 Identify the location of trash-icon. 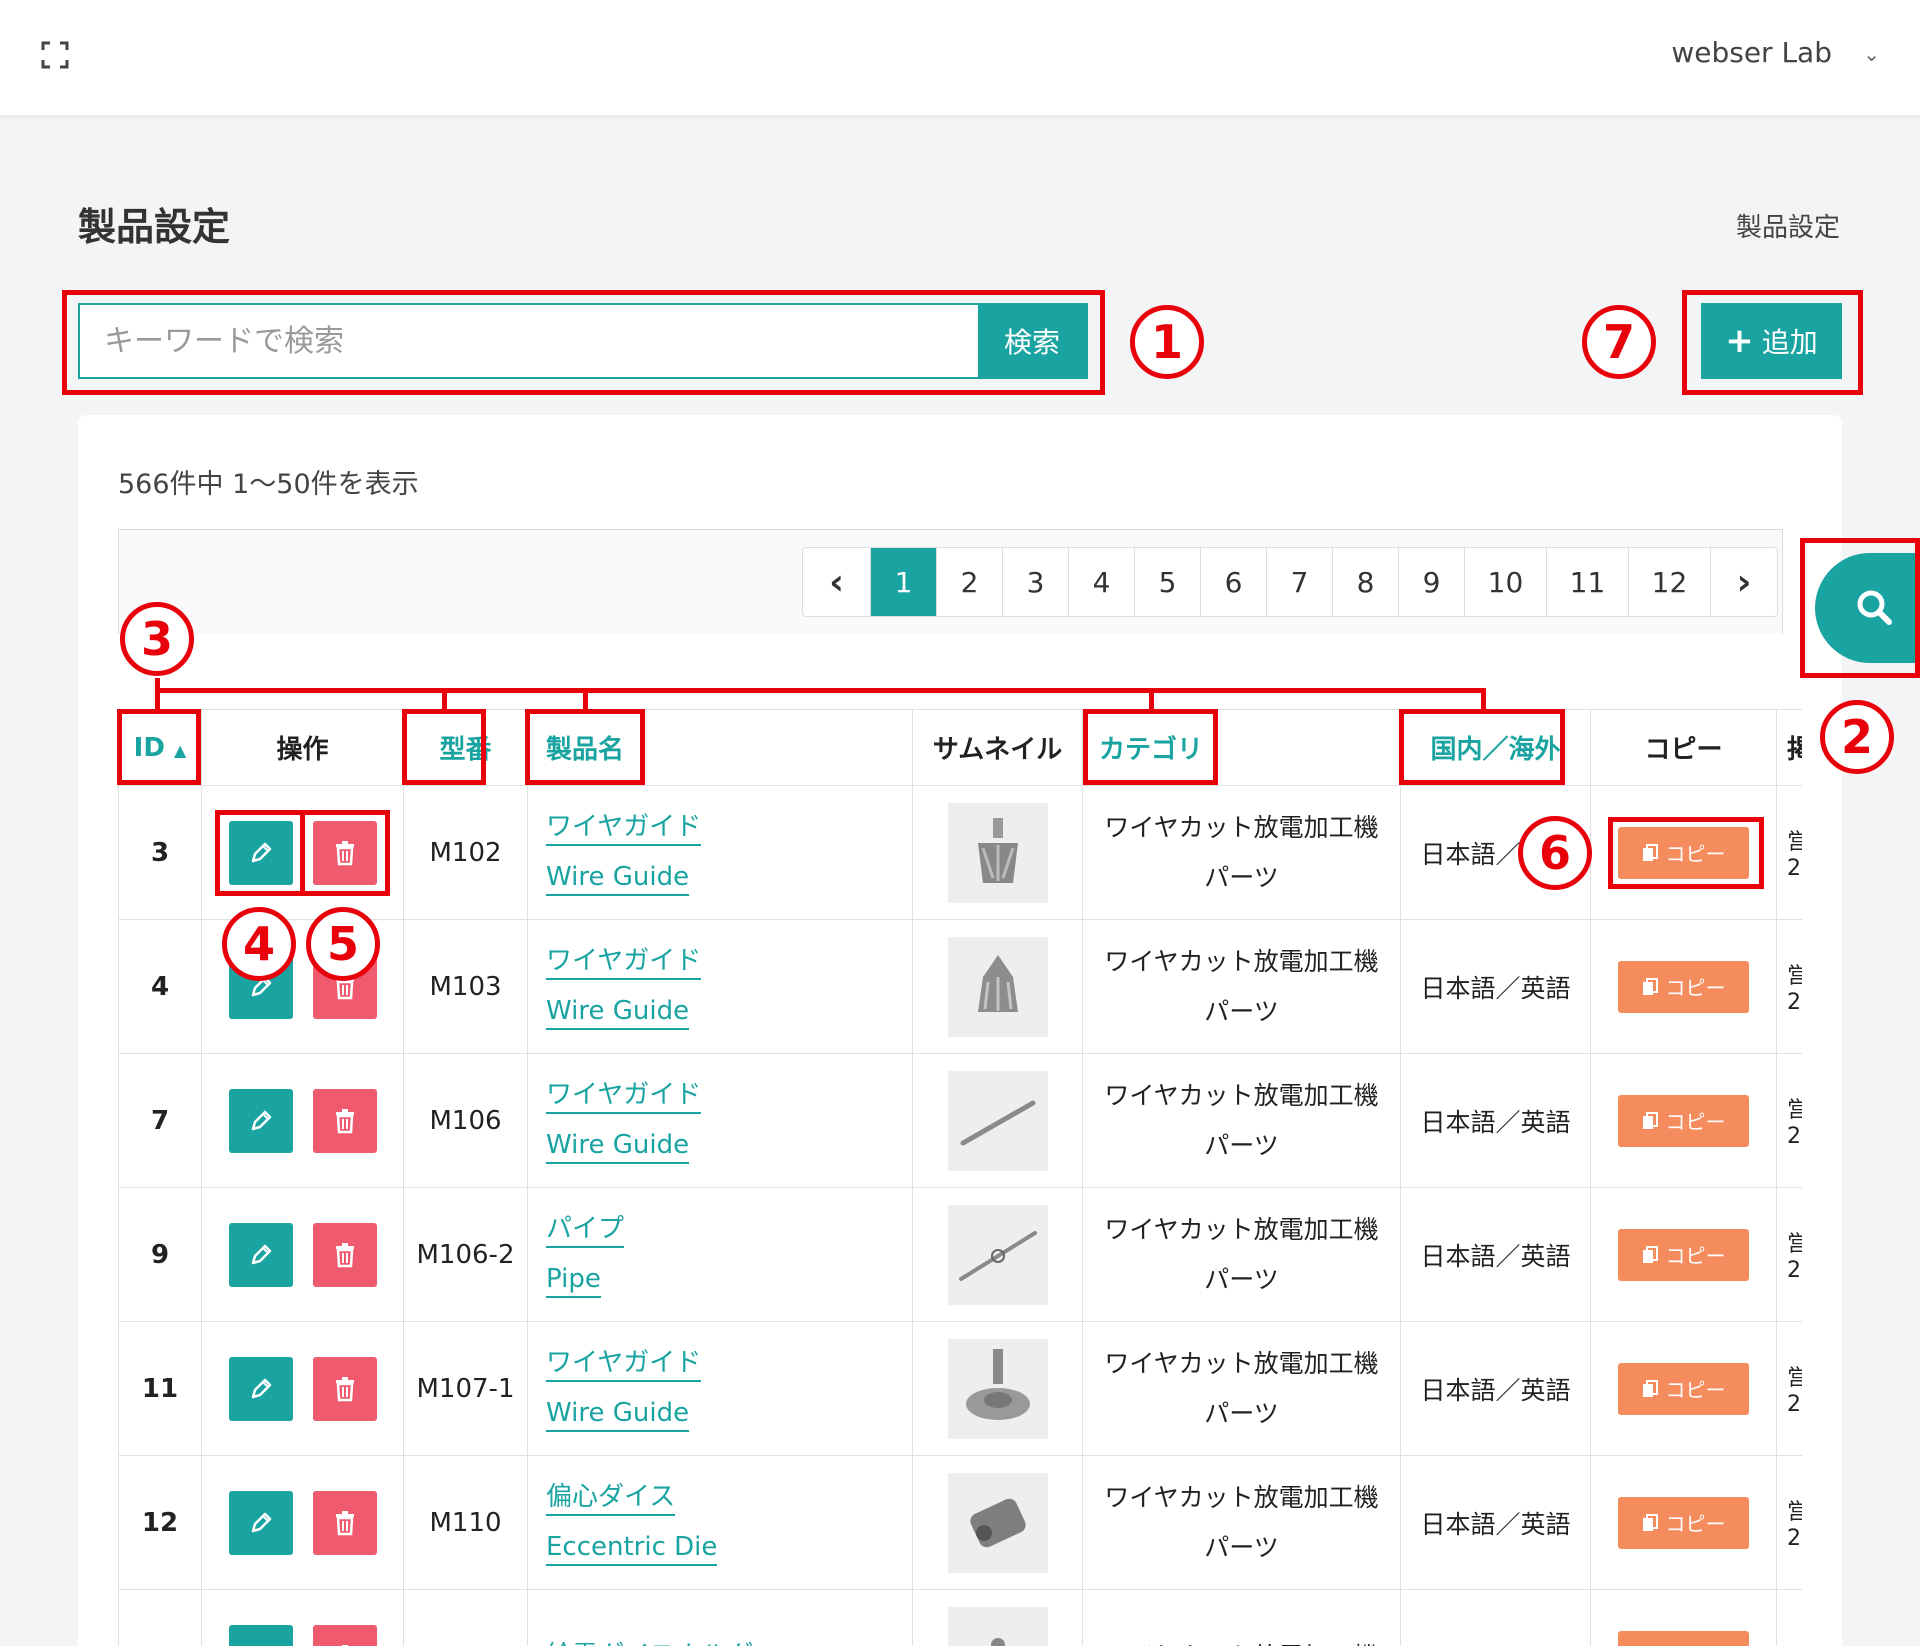
(344, 1254).